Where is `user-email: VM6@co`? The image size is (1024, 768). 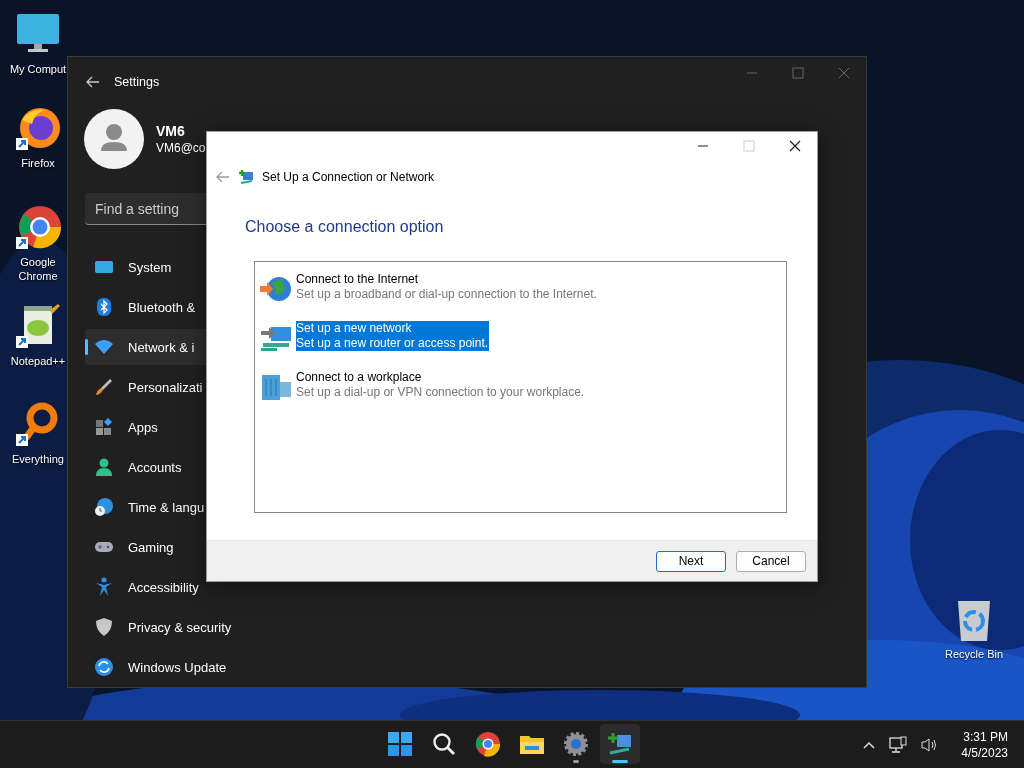
user-email: VM6@co is located at coordinates (181, 148).